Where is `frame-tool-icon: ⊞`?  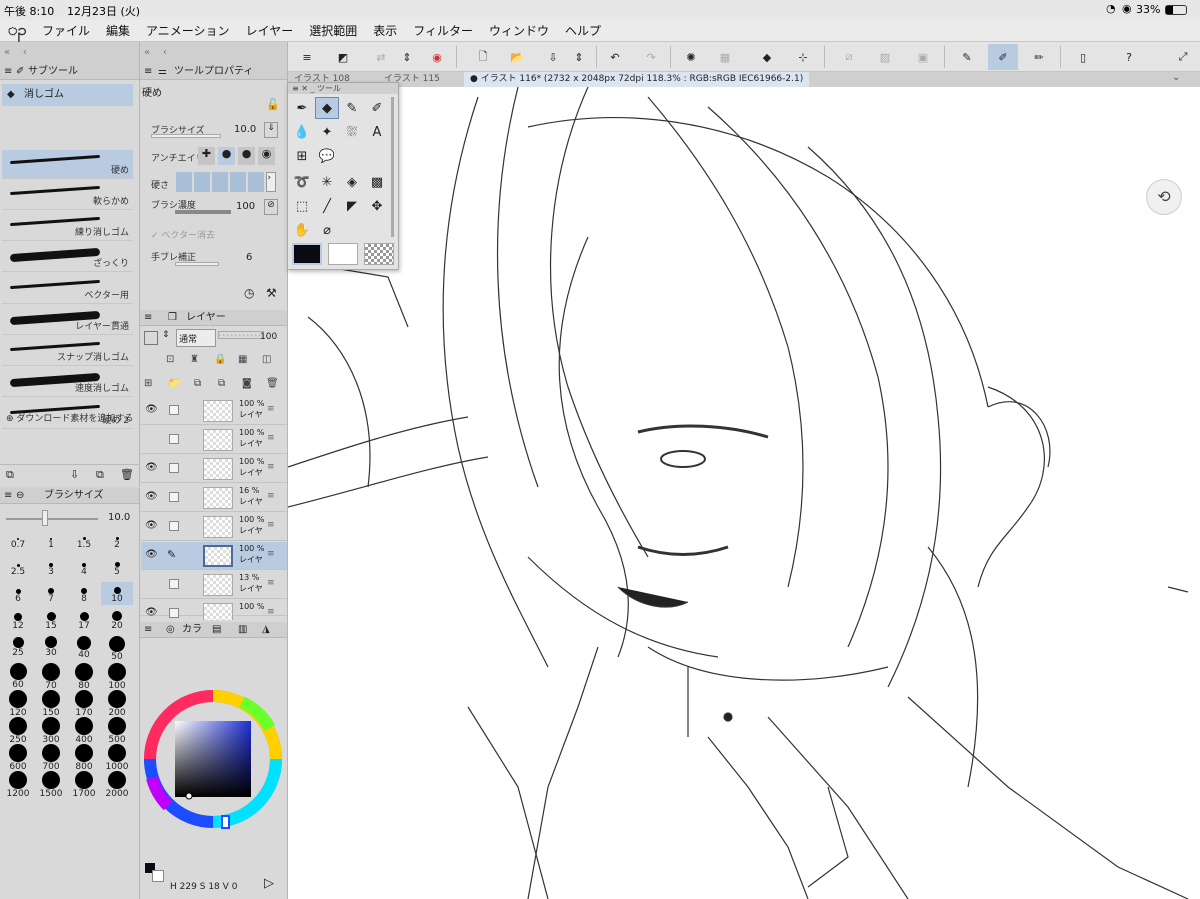 frame-tool-icon: ⊞ is located at coordinates (302, 156).